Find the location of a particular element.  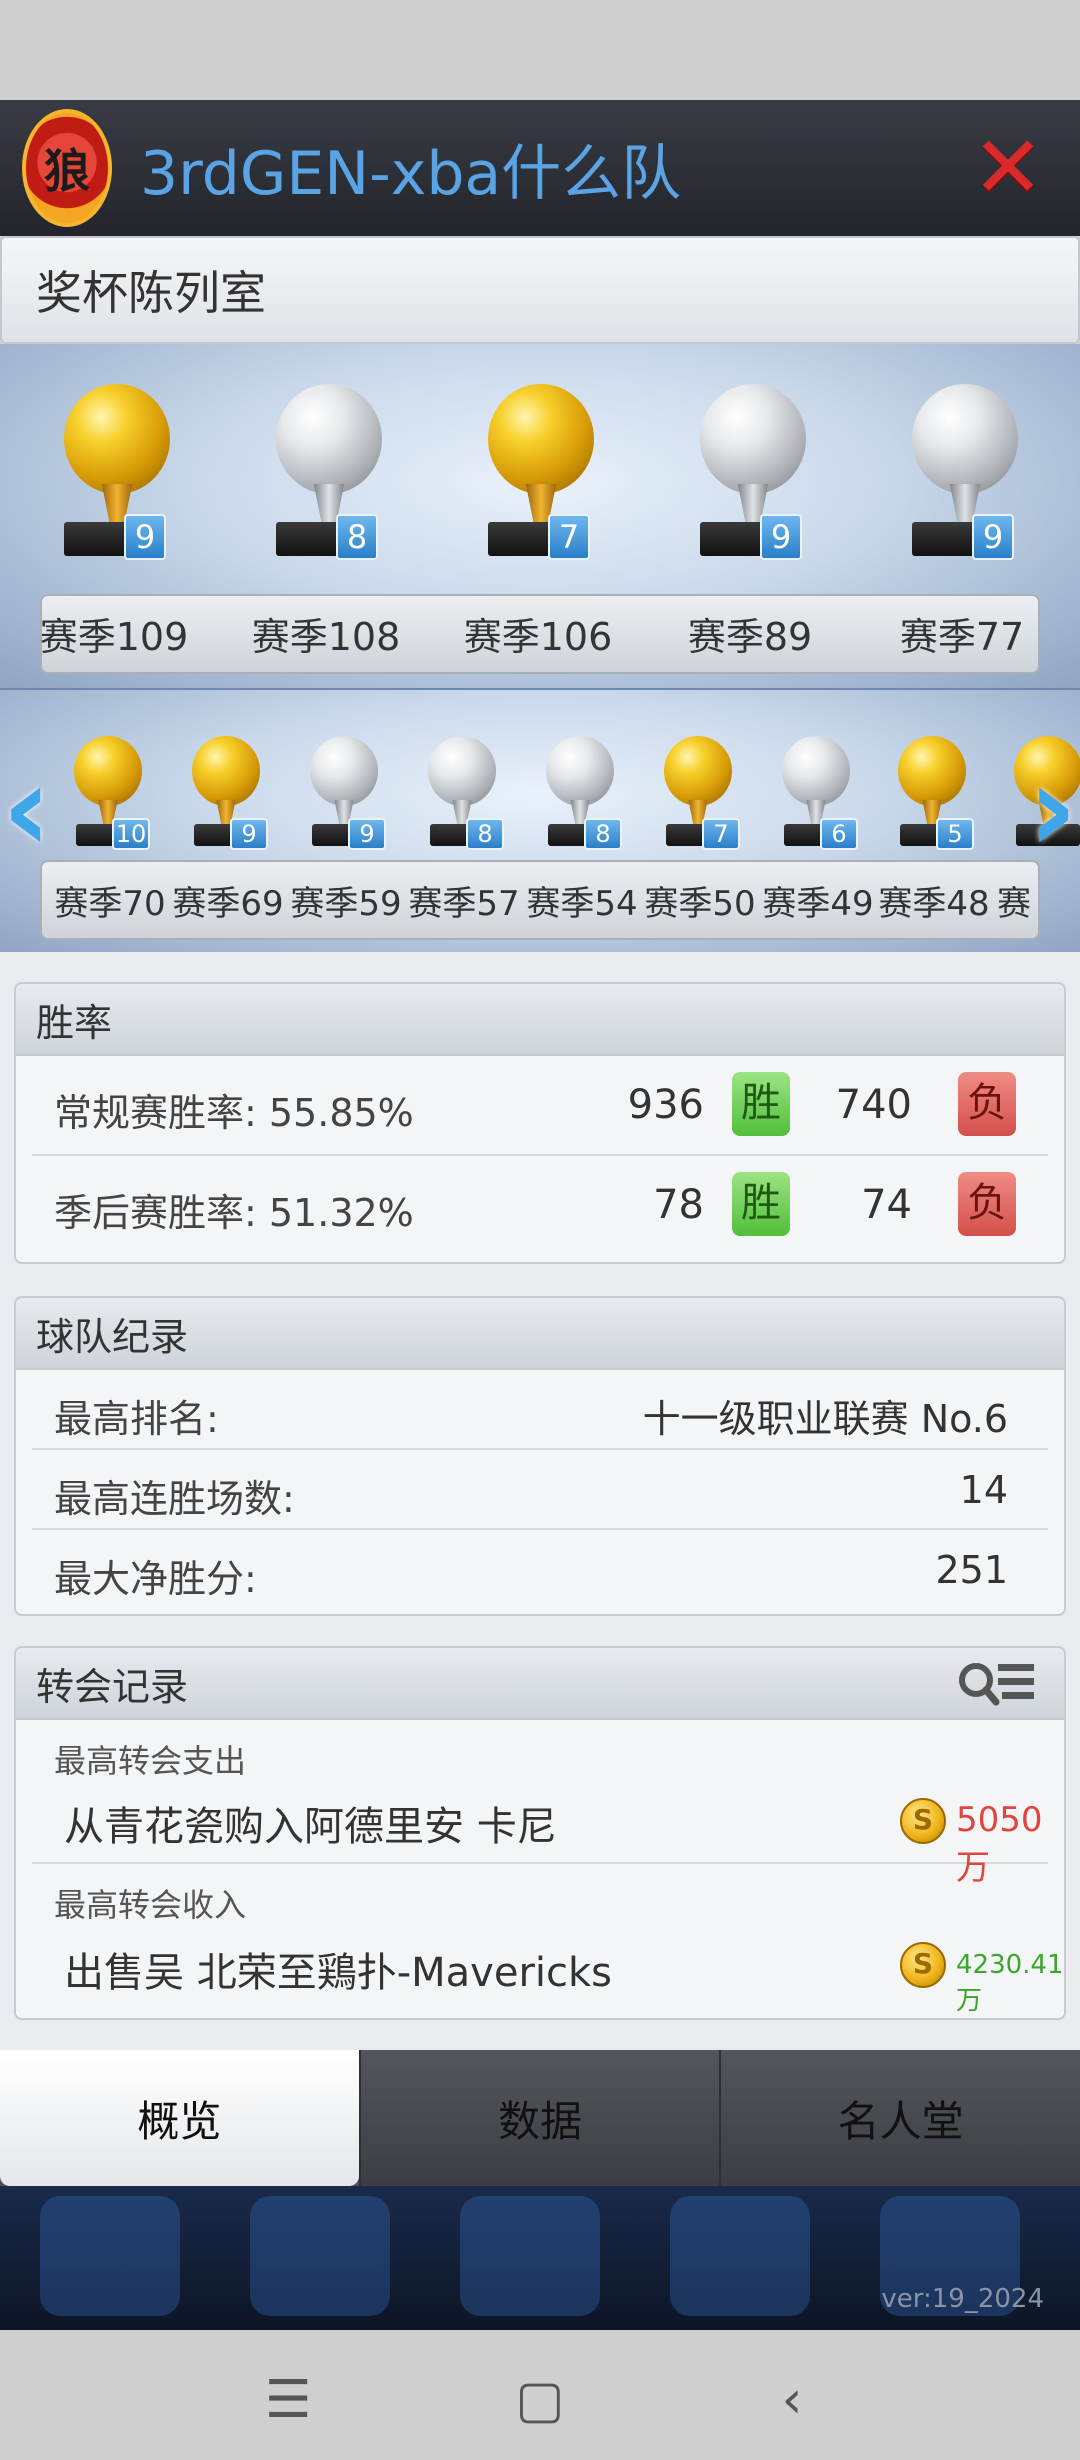

trophy-season-label: 赛季77 is located at coordinates (962, 637).